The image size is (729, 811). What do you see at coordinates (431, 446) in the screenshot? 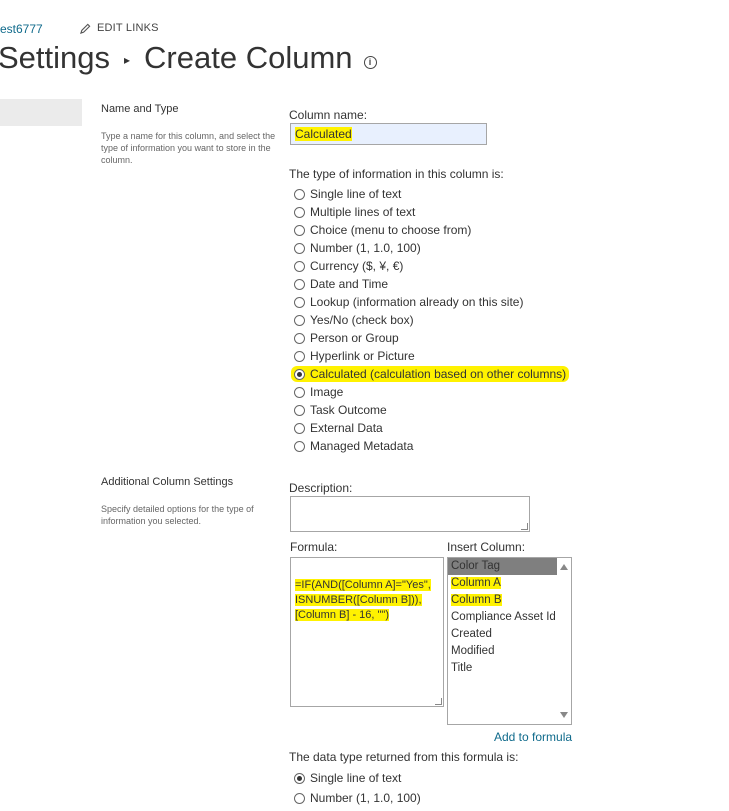
I see `type-option: Managed Metadata` at bounding box center [431, 446].